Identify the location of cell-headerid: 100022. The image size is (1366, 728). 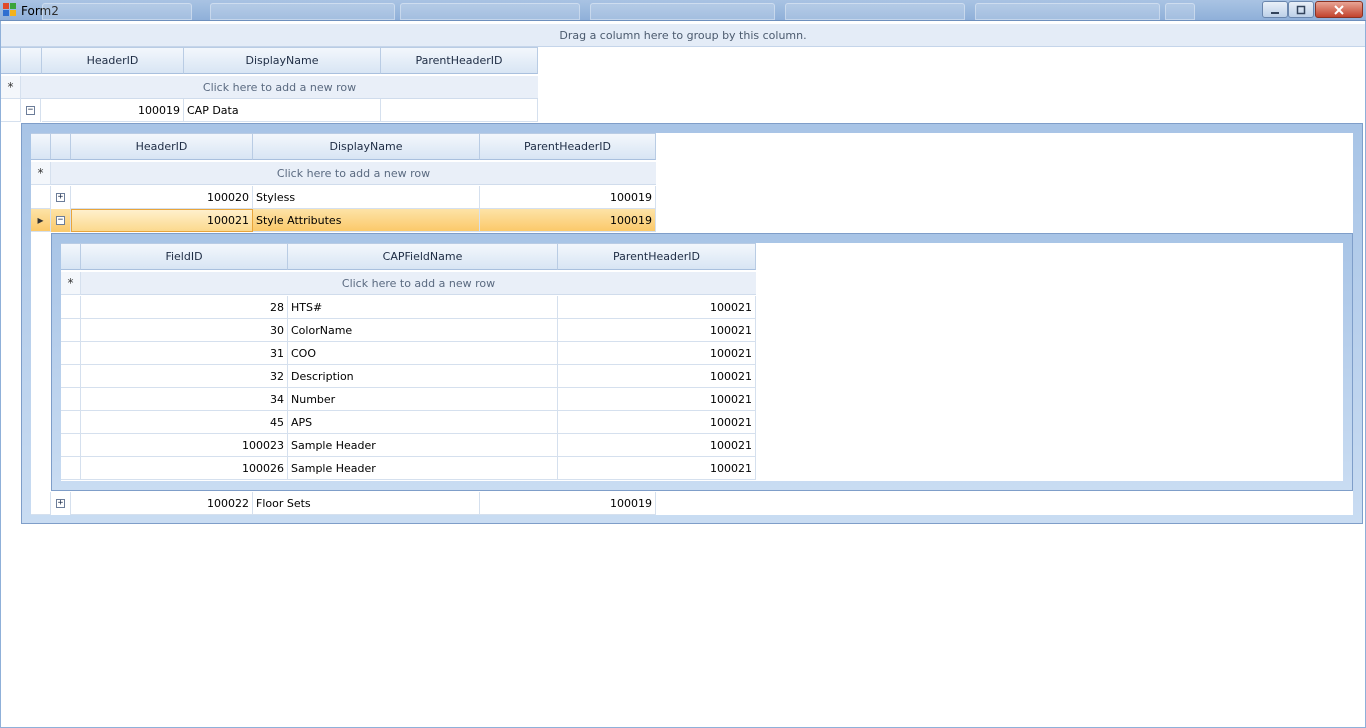
(162, 503).